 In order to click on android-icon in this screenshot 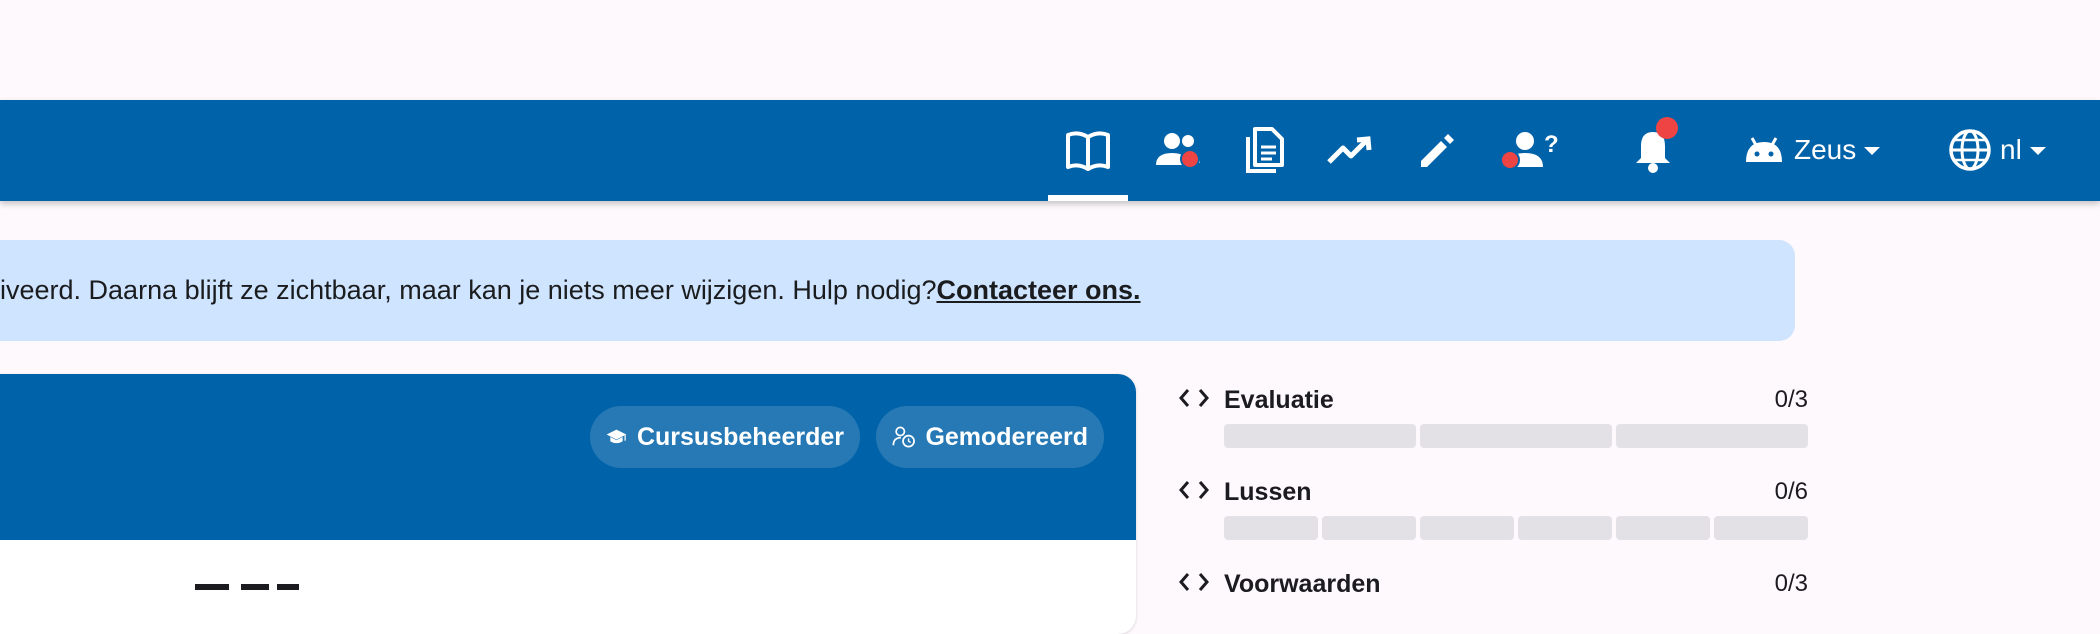, I will do `click(1764, 149)`.